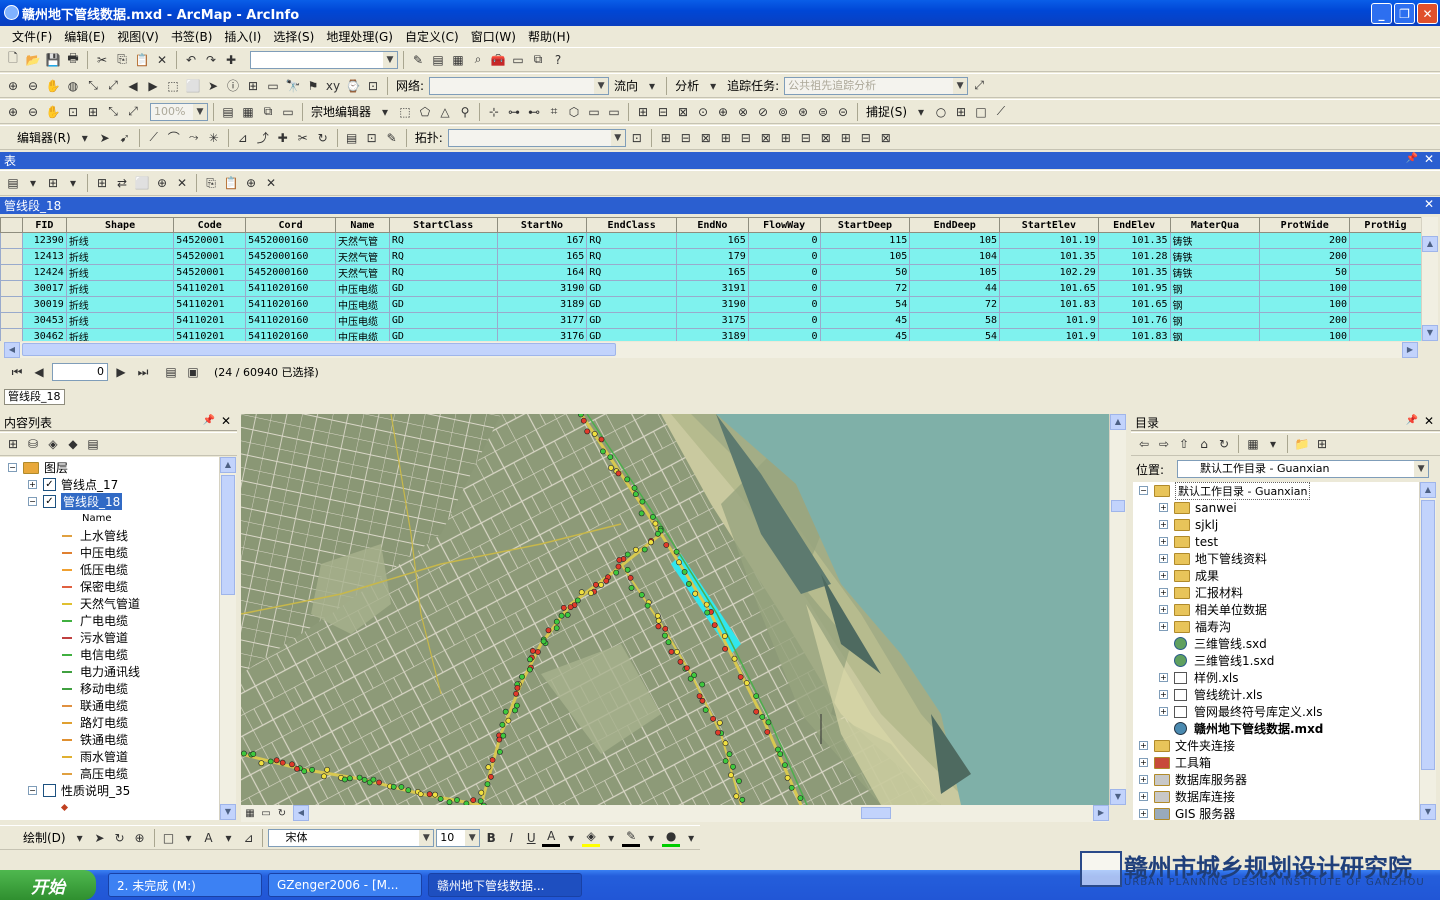 Image resolution: width=1440 pixels, height=900 pixels. Describe the element at coordinates (13, 86) in the screenshot. I see `zoom-in-icon: ⊕` at that location.